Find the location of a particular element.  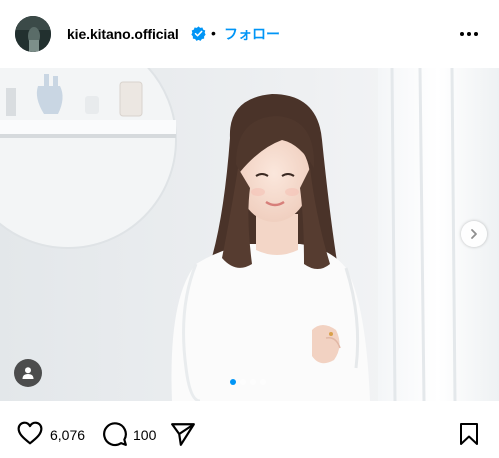

action-bar: 6,076 100 is located at coordinates (249, 429).